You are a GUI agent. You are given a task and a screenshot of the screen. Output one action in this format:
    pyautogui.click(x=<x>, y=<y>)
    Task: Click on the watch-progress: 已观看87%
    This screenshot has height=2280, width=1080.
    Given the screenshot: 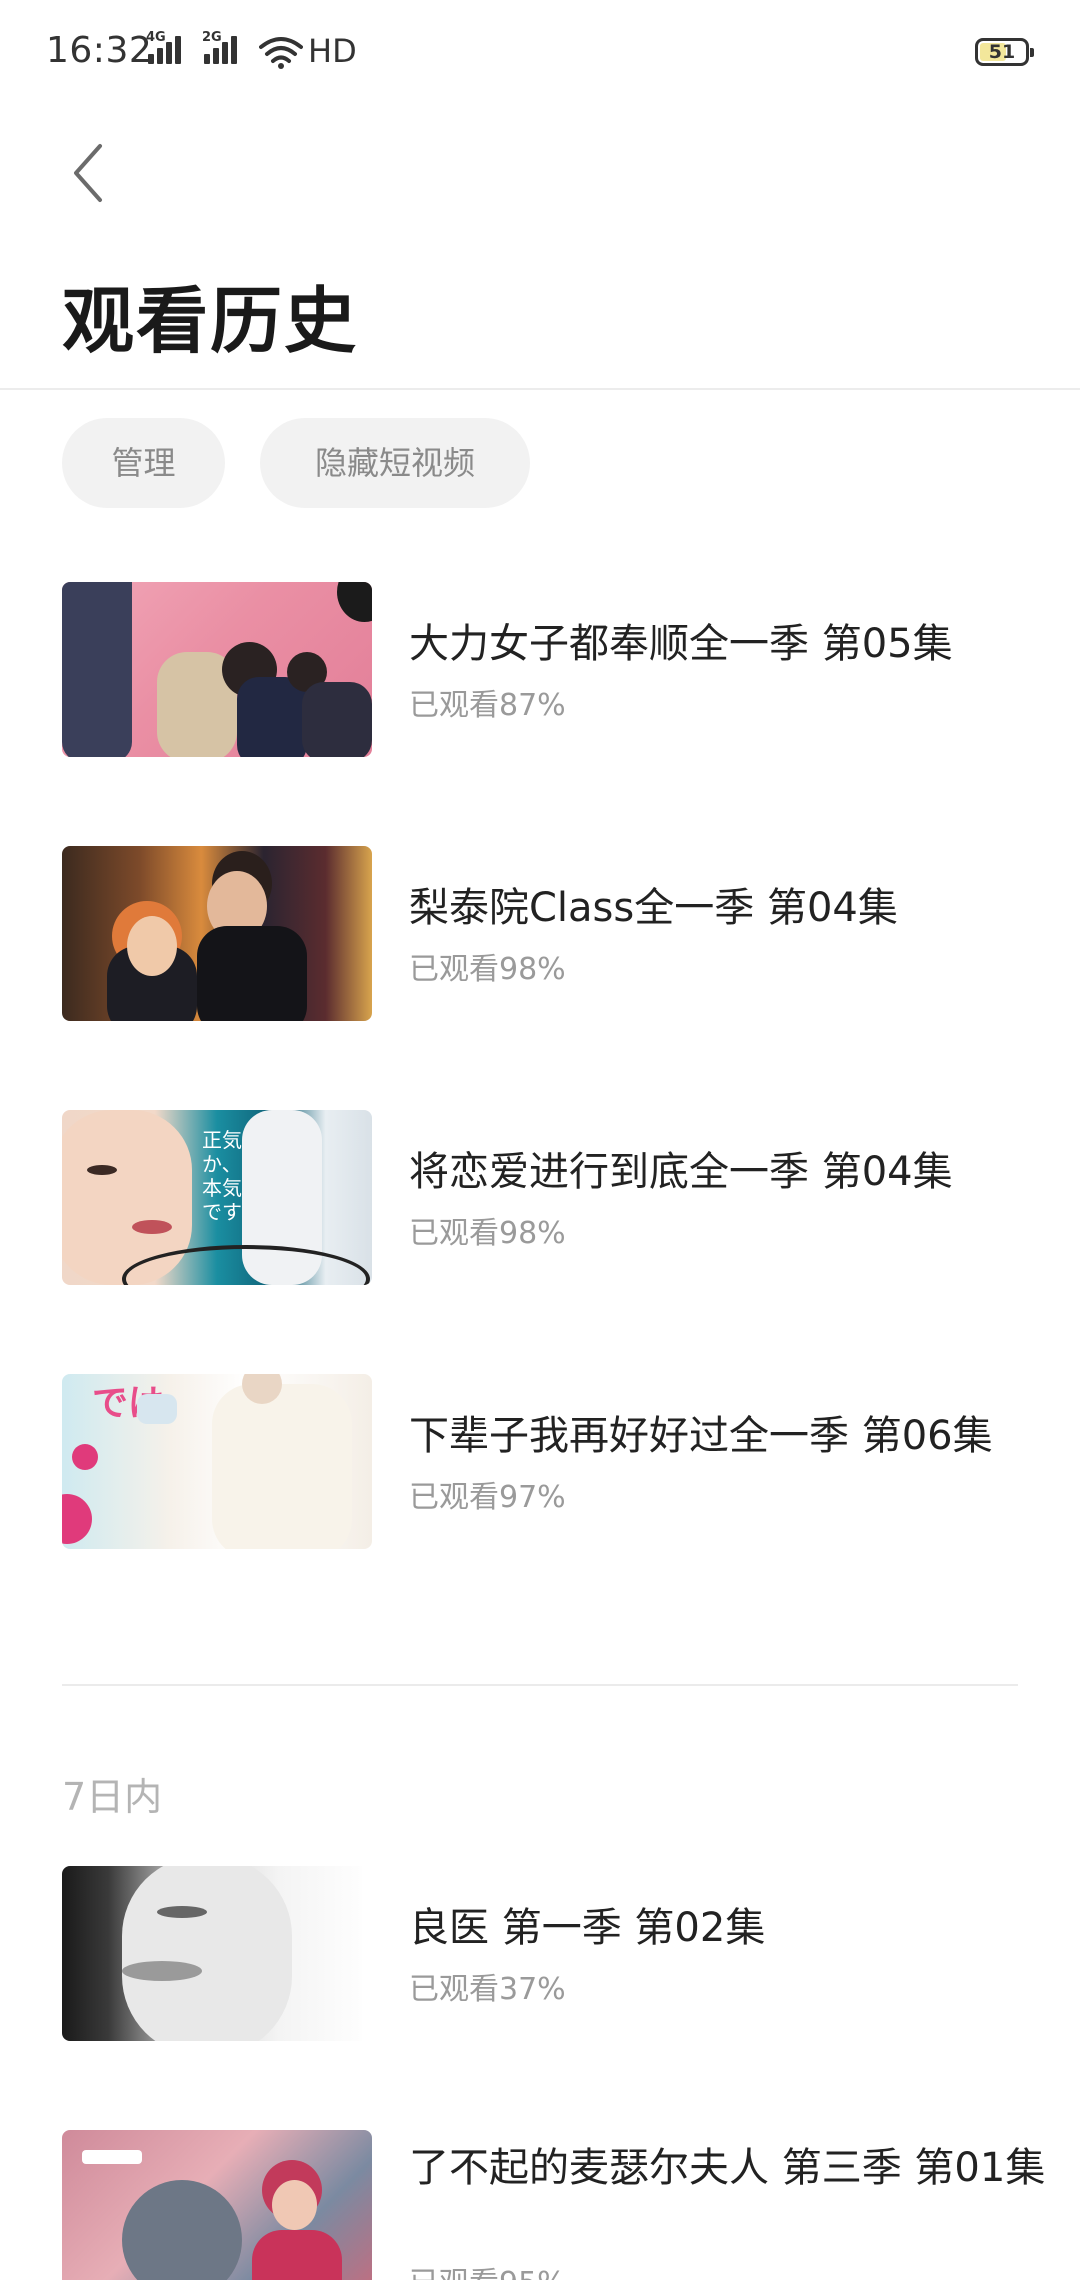 What is the action you would take?
    pyautogui.click(x=487, y=705)
    